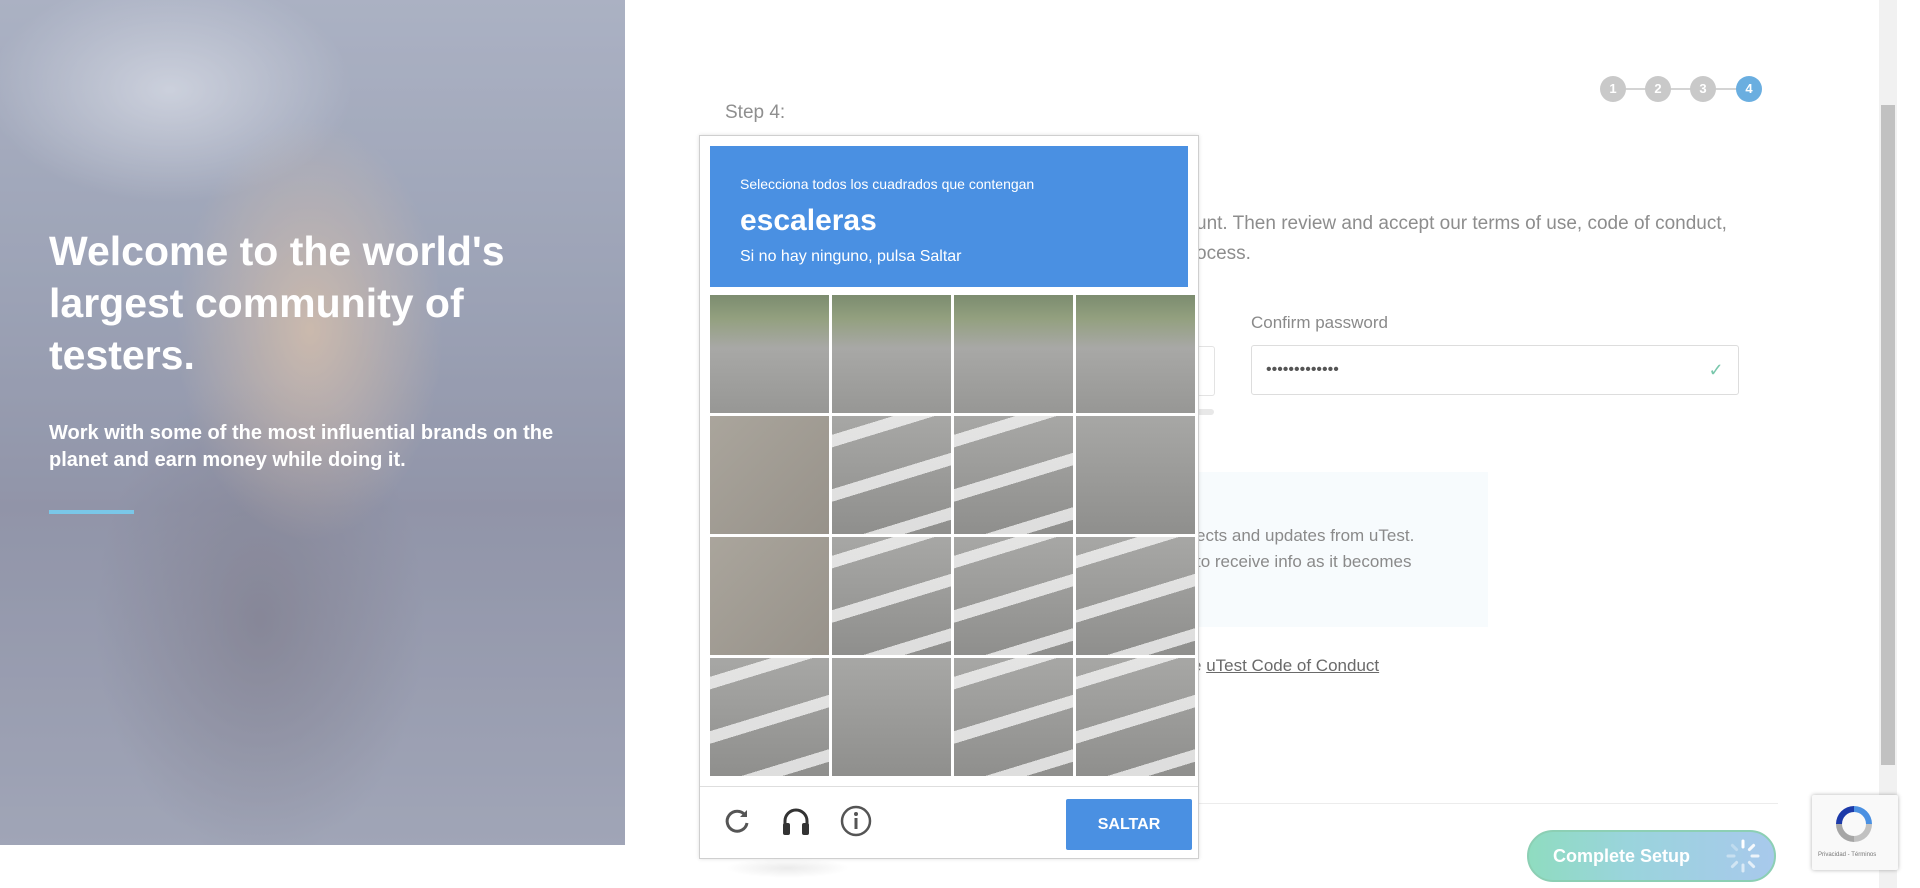 Image resolution: width=1920 pixels, height=888 pixels. What do you see at coordinates (1305, 535) in the screenshot?
I see `info-text-line-1: ects and updates from uTest.` at bounding box center [1305, 535].